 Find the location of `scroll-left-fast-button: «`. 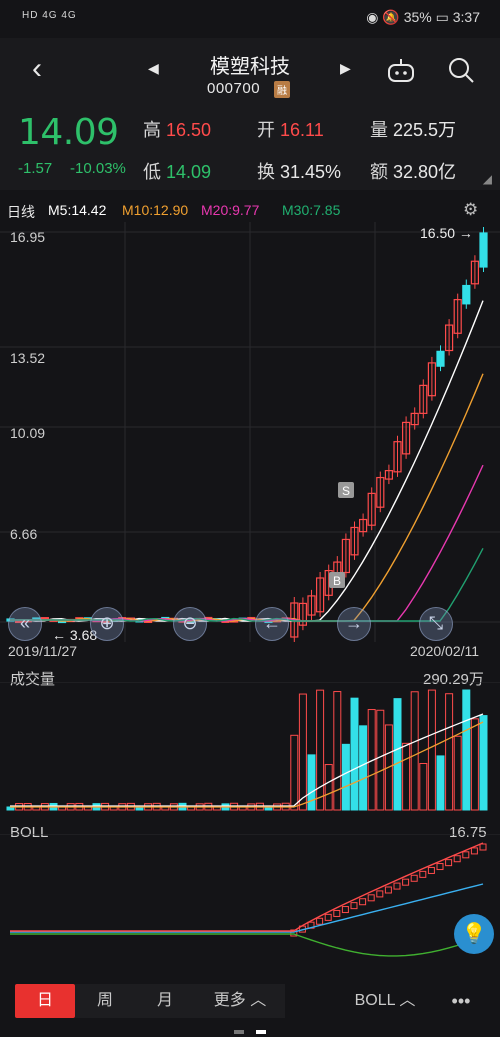

scroll-left-fast-button: « is located at coordinates (25, 624).